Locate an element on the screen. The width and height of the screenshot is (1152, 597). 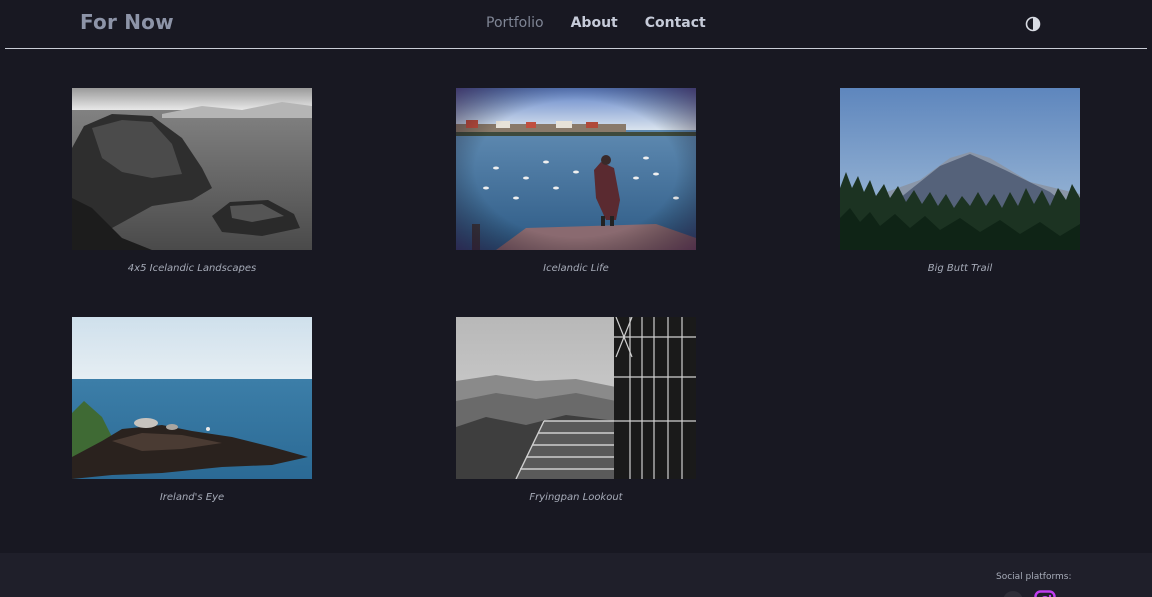
site-footer: Social platforms: is located at coordinates (576, 575).